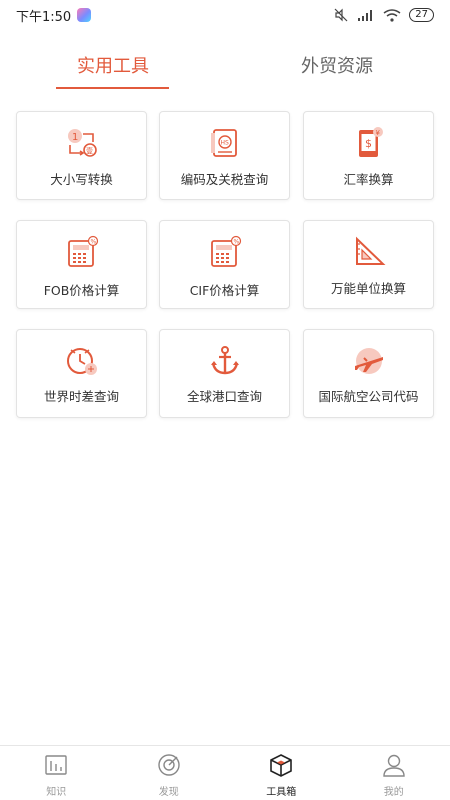 The image size is (450, 800). Describe the element at coordinates (44, 17) in the screenshot. I see `status-time: 下午1:50` at that location.